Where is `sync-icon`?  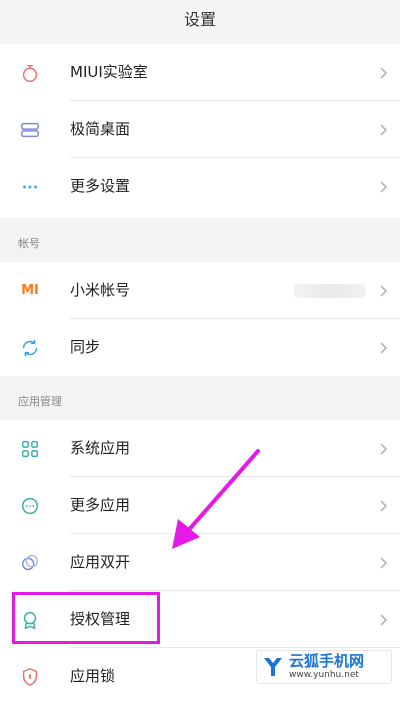 sync-icon is located at coordinates (30, 348).